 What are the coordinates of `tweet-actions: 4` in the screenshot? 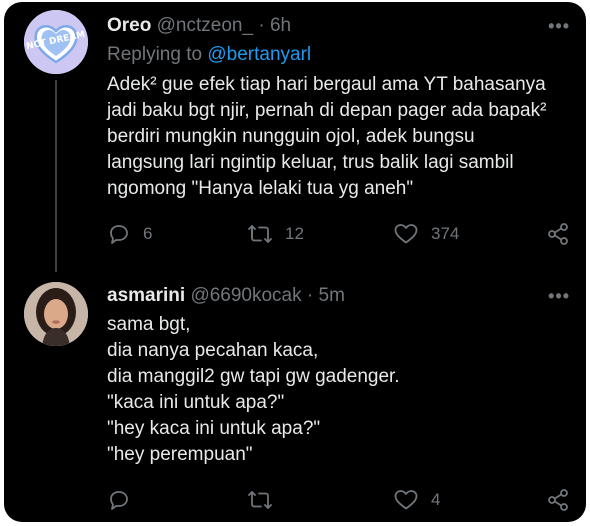 It's located at (338, 502).